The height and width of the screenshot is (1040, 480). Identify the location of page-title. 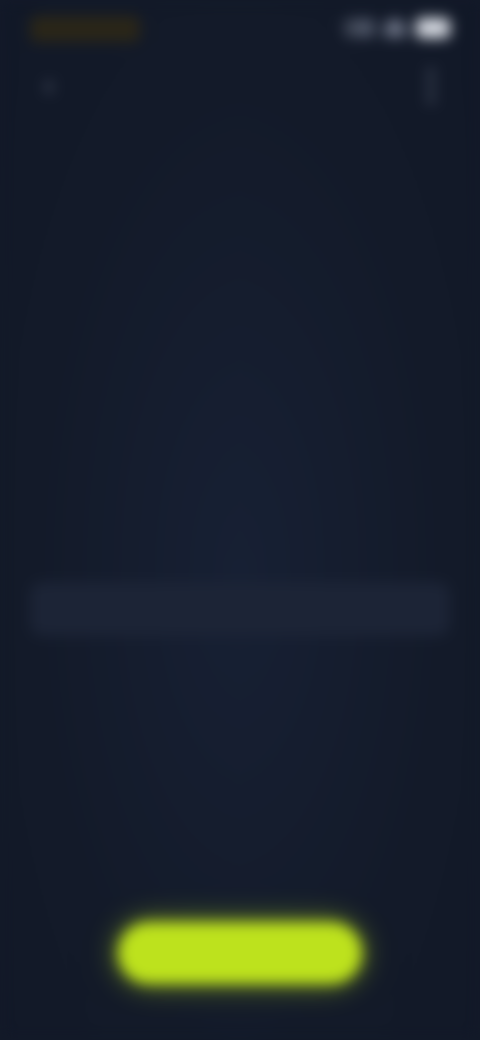
(240, 86).